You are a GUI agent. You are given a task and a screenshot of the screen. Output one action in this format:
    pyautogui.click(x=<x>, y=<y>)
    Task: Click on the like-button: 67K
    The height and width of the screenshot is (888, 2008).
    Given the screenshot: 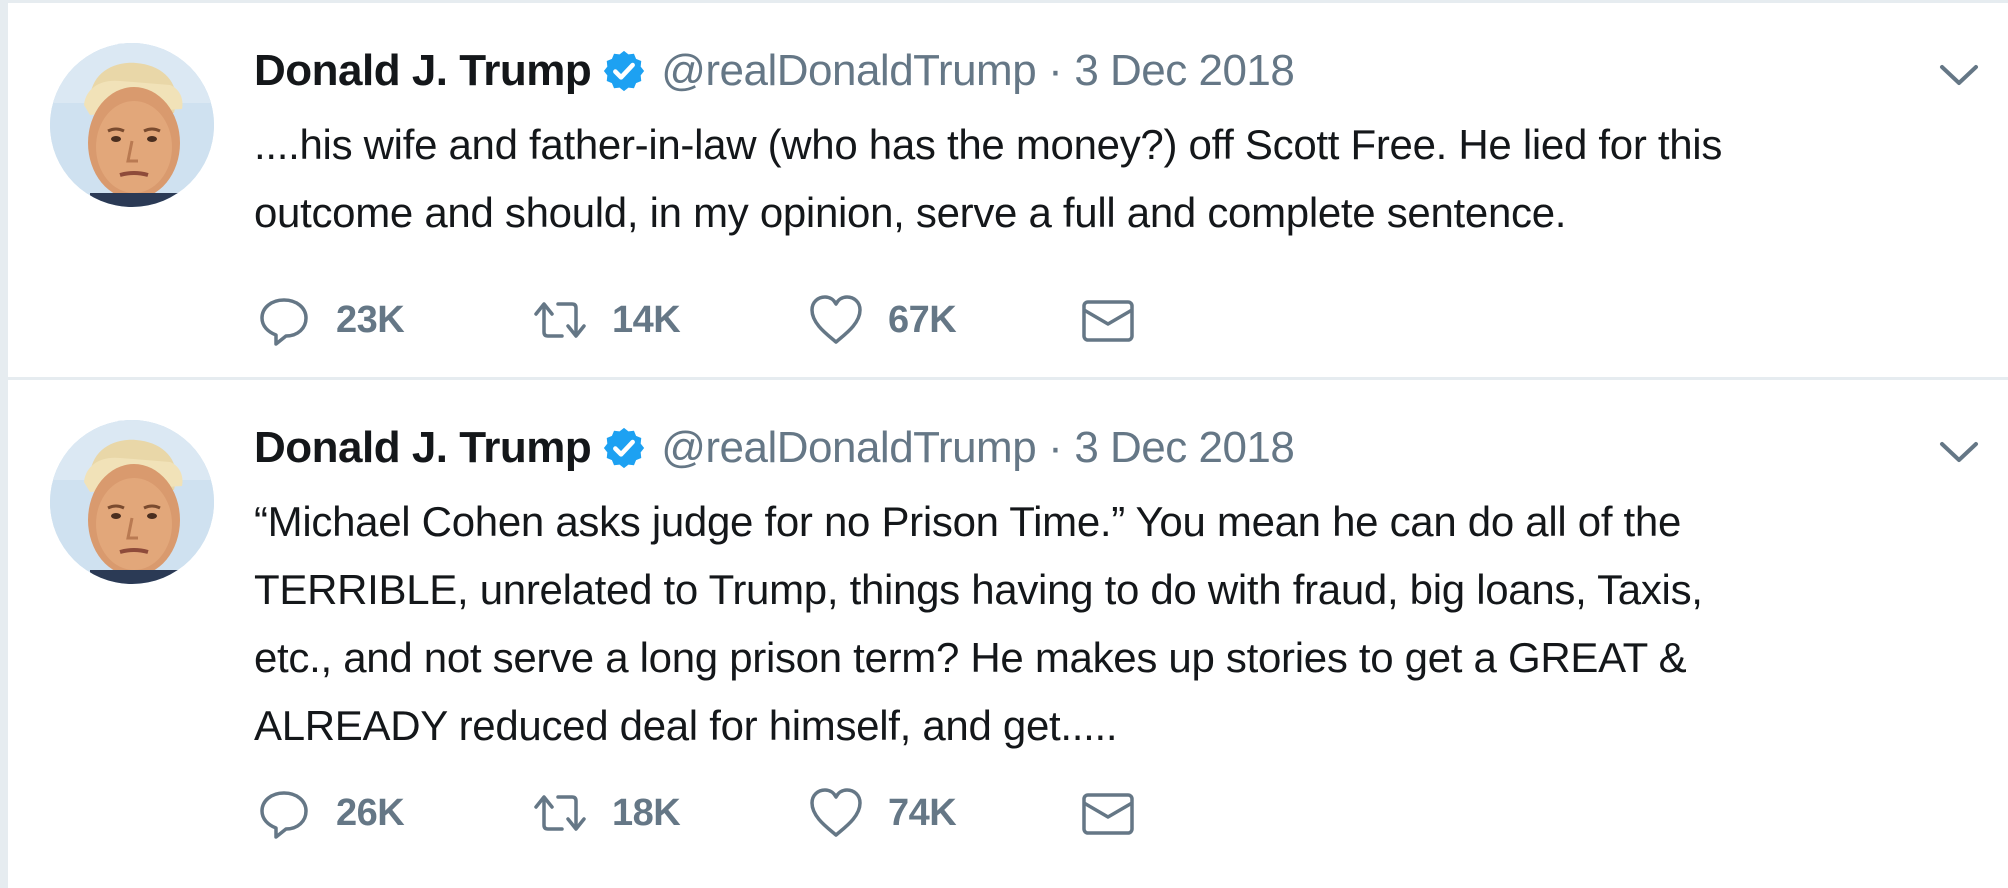 What is the action you would take?
    pyautogui.click(x=942, y=320)
    